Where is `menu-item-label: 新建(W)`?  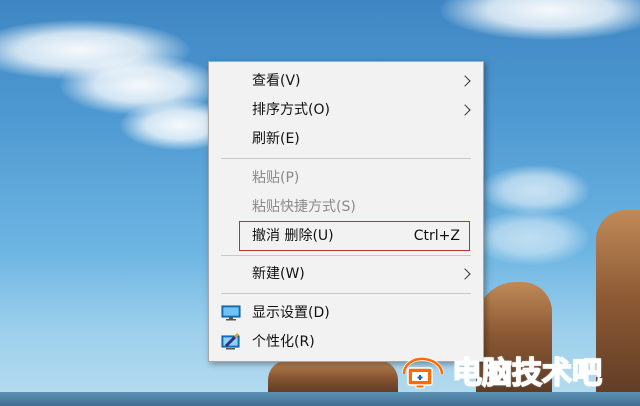 menu-item-label: 新建(W) is located at coordinates (278, 274).